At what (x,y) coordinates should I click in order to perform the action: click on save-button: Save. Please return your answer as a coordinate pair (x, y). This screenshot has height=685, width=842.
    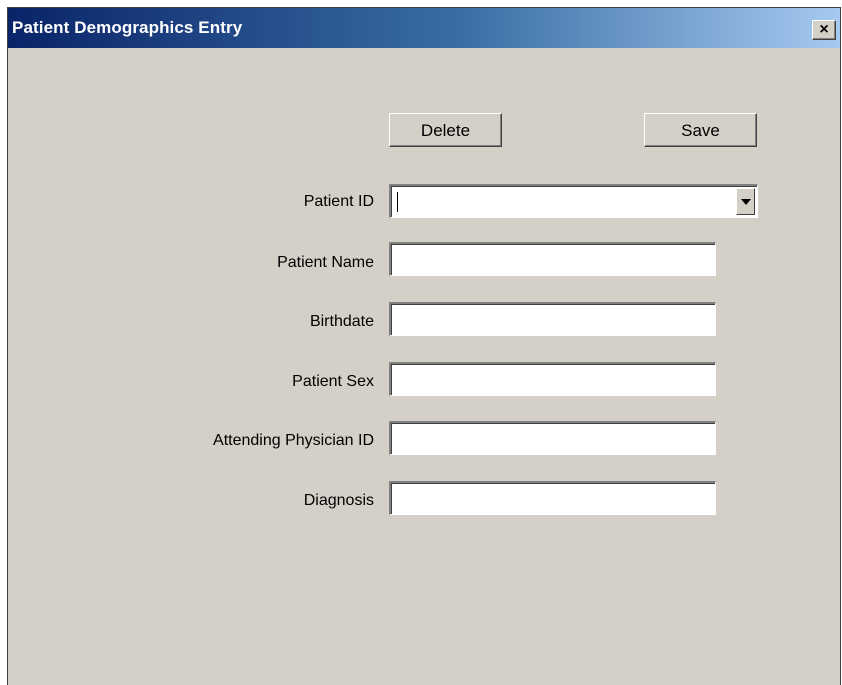
    Looking at the image, I should click on (700, 130).